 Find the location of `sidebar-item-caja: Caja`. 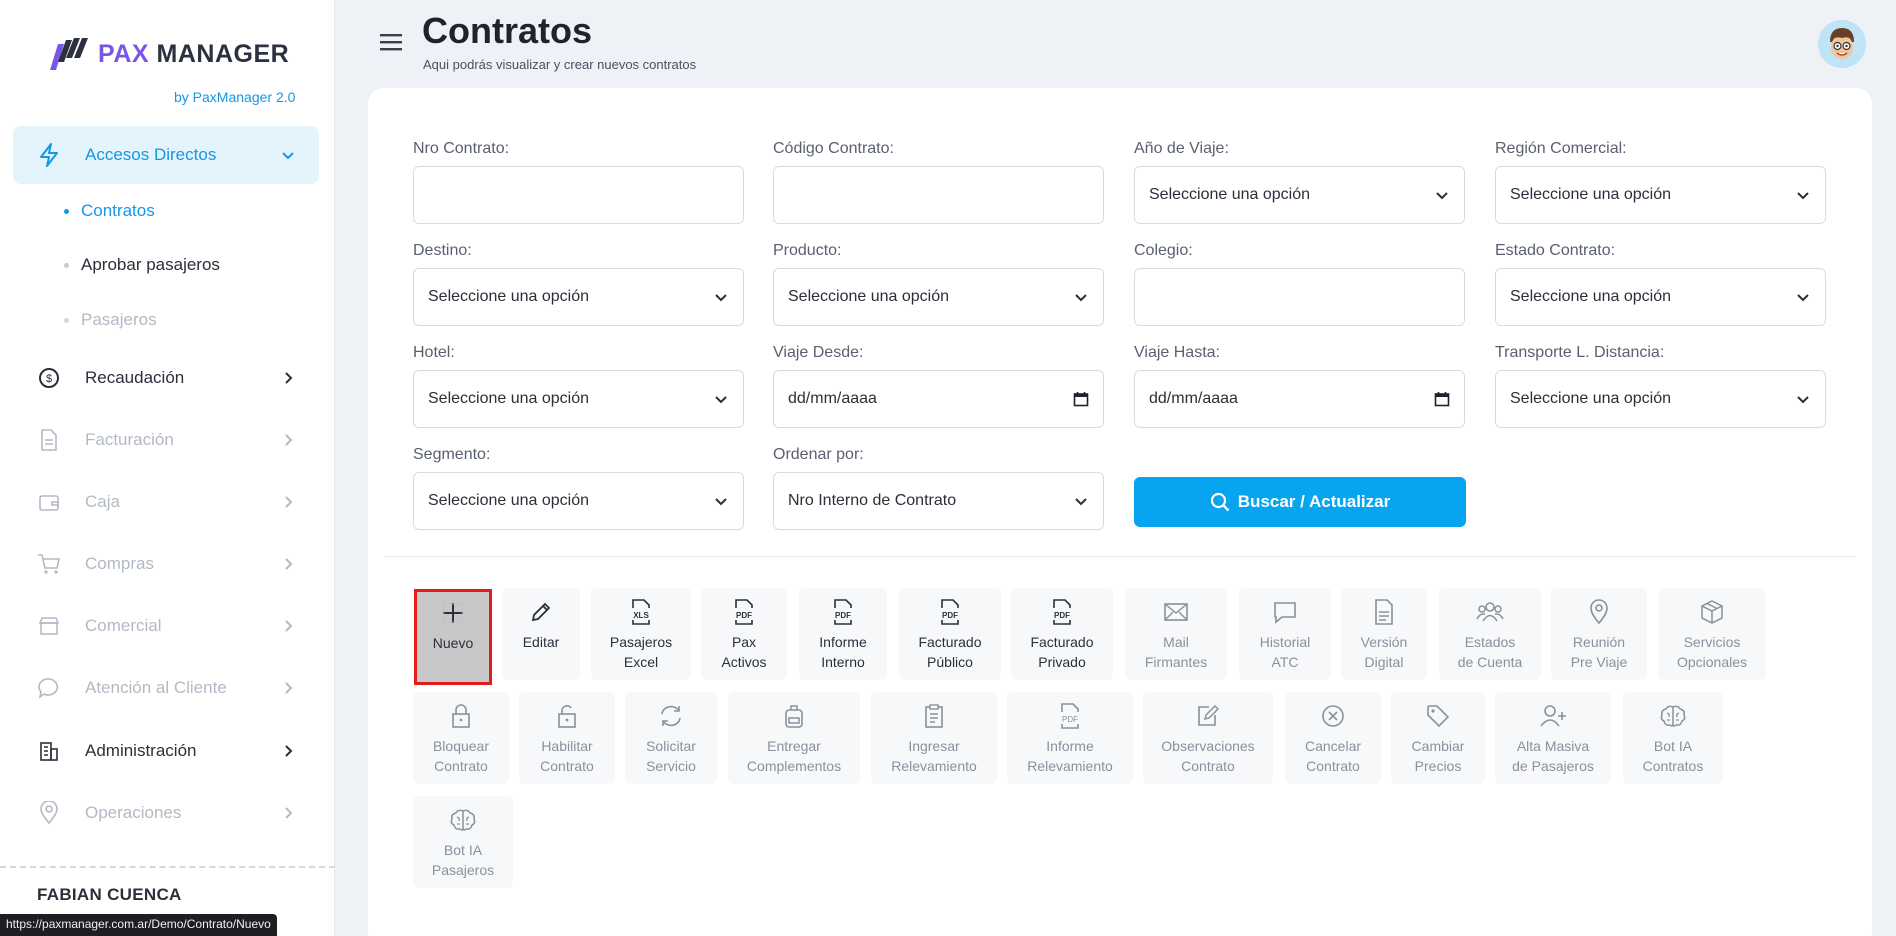

sidebar-item-caja: Caja is located at coordinates (166, 502).